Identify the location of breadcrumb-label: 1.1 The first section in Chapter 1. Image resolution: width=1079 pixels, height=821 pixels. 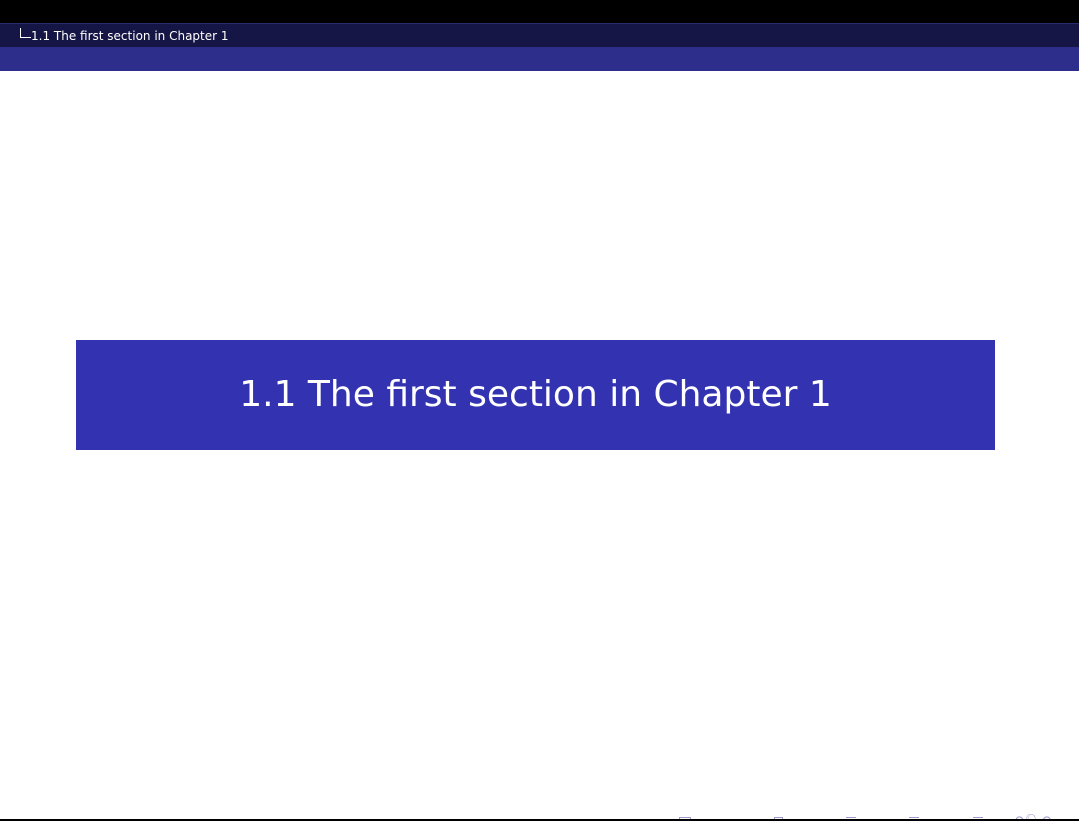
(130, 36).